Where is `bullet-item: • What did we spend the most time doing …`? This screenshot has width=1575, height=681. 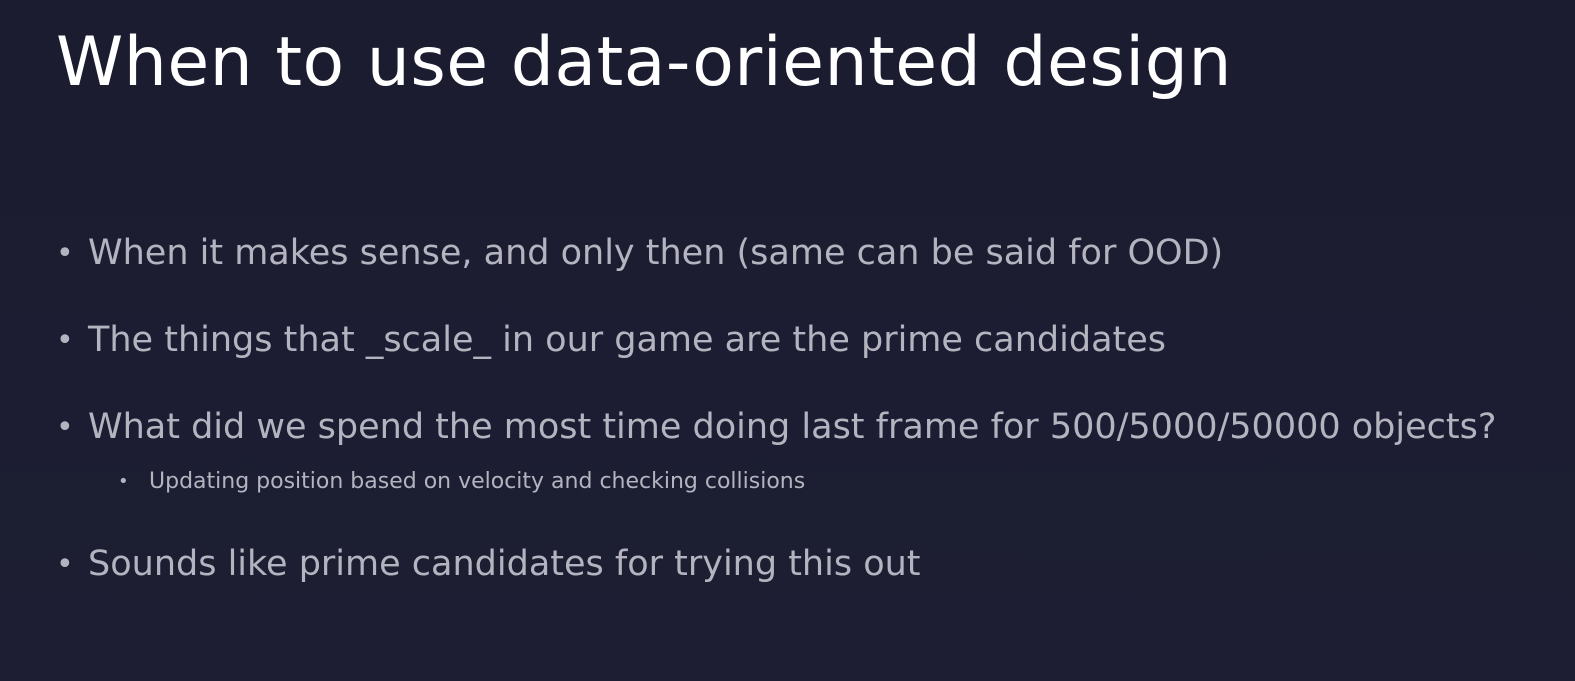 bullet-item: • What did we spend the most time doing … is located at coordinates (789, 427).